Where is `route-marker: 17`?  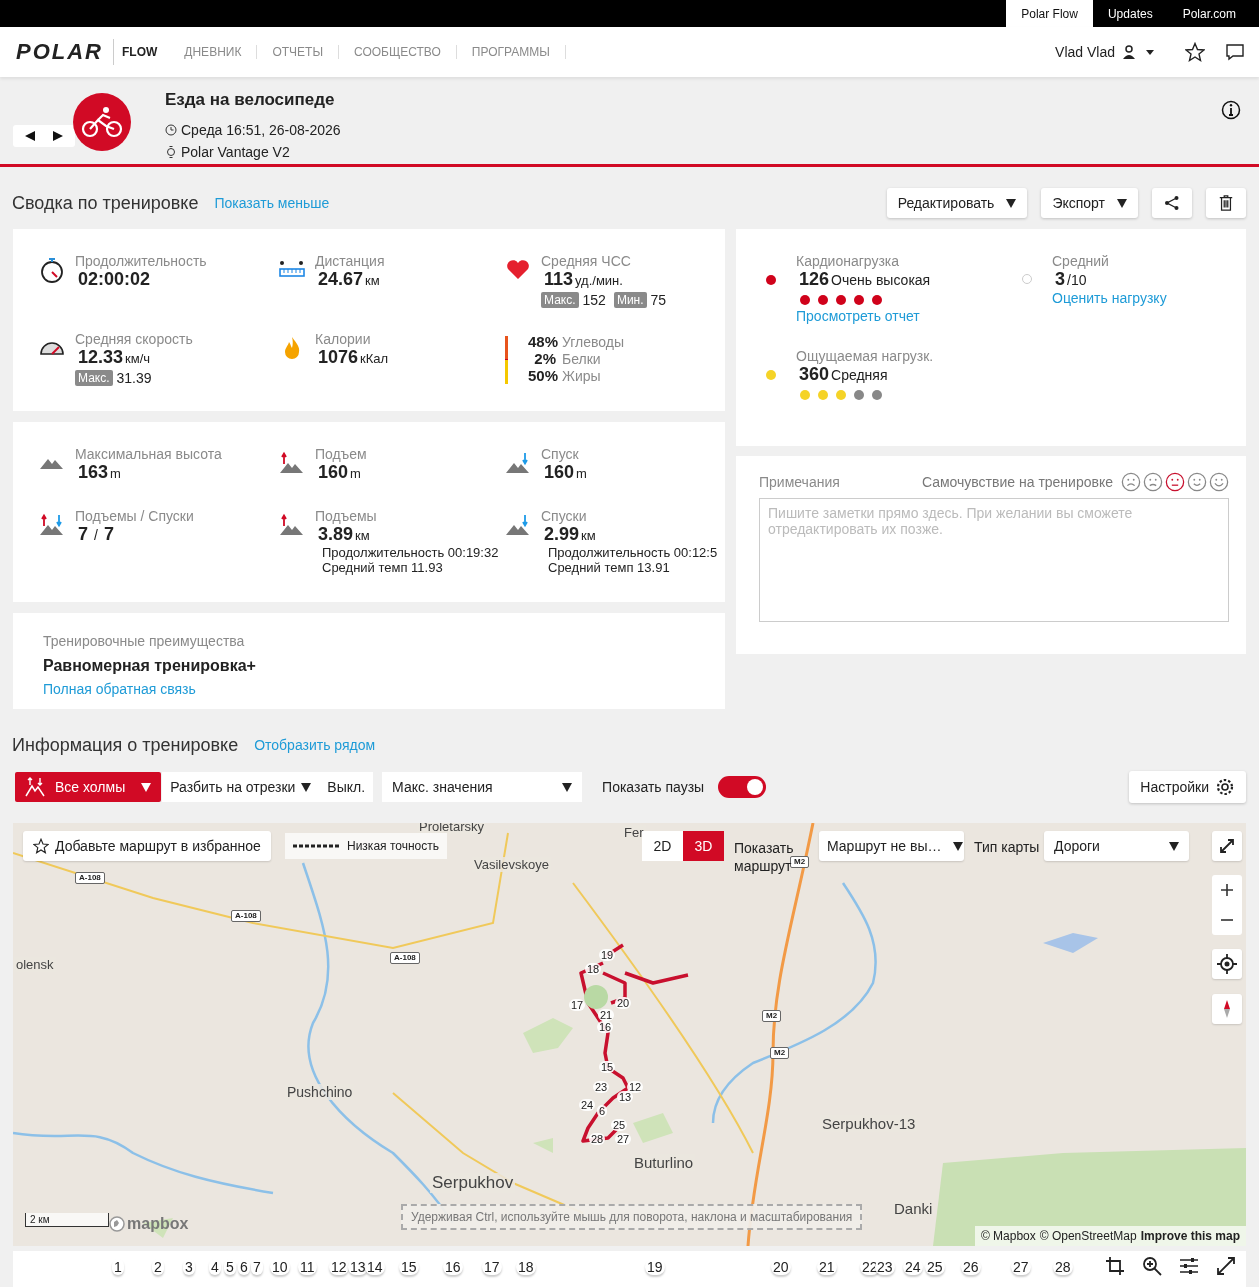
route-marker: 17 is located at coordinates (577, 1005).